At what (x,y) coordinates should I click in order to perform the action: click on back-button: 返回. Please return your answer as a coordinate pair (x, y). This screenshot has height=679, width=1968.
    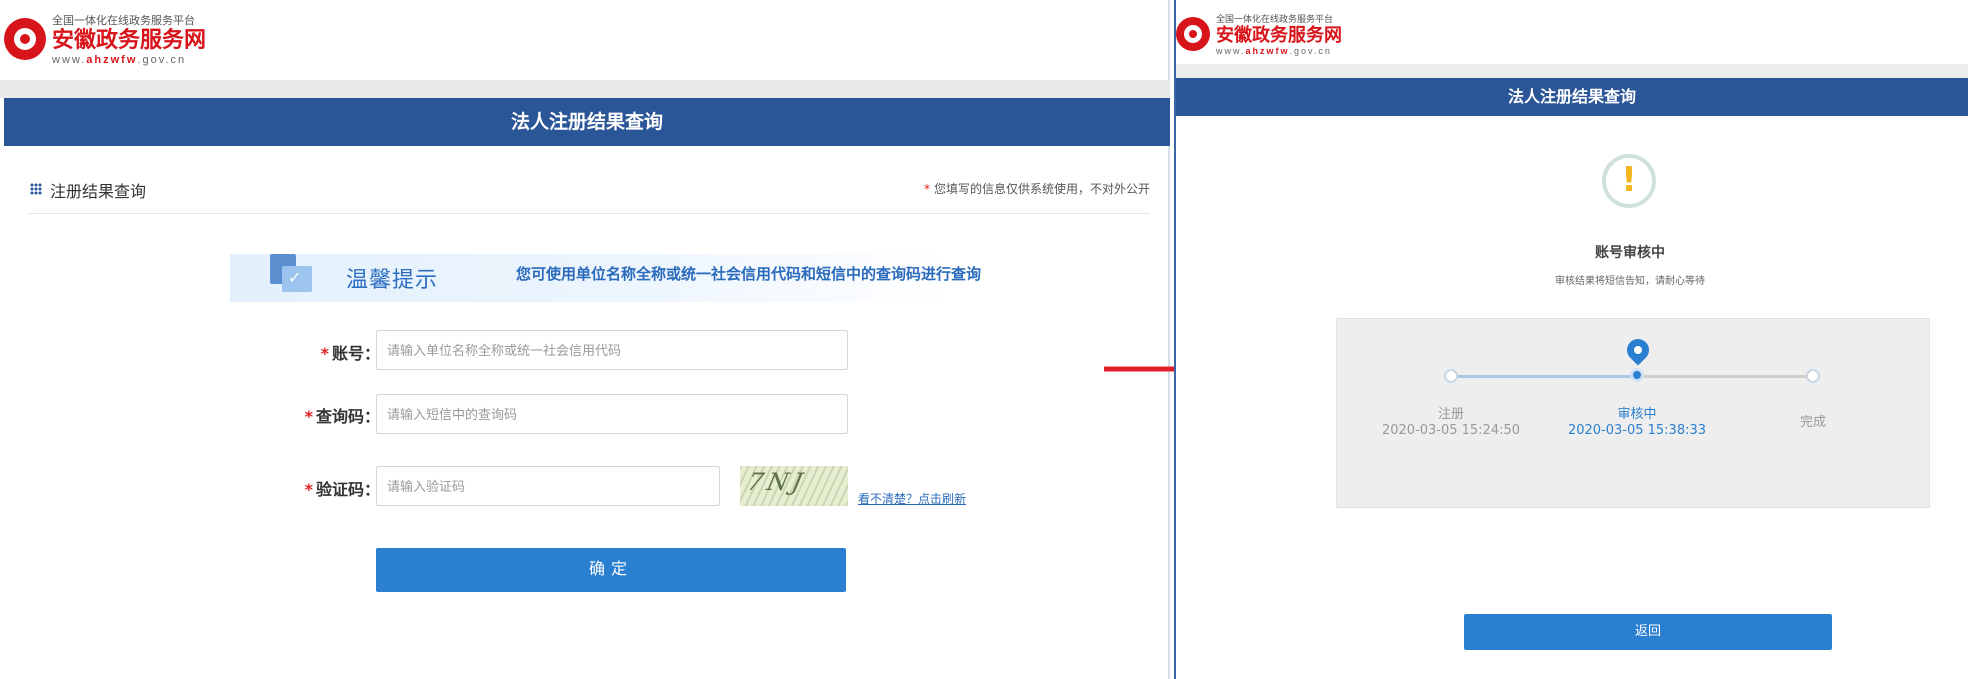
    Looking at the image, I should click on (1648, 632).